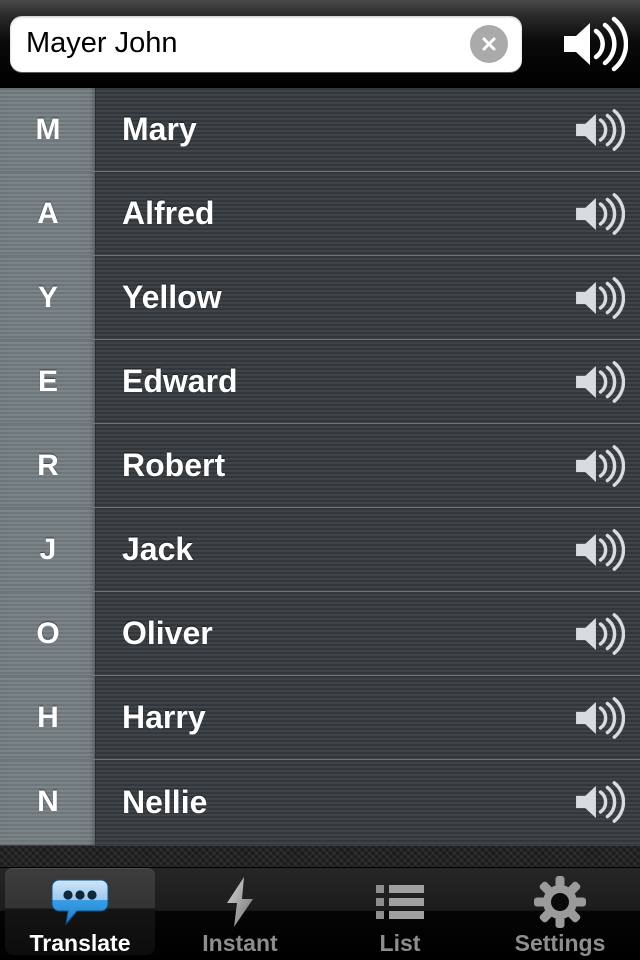 This screenshot has height=960, width=640. Describe the element at coordinates (158, 549) in the screenshot. I see `row-word: Jack` at that location.